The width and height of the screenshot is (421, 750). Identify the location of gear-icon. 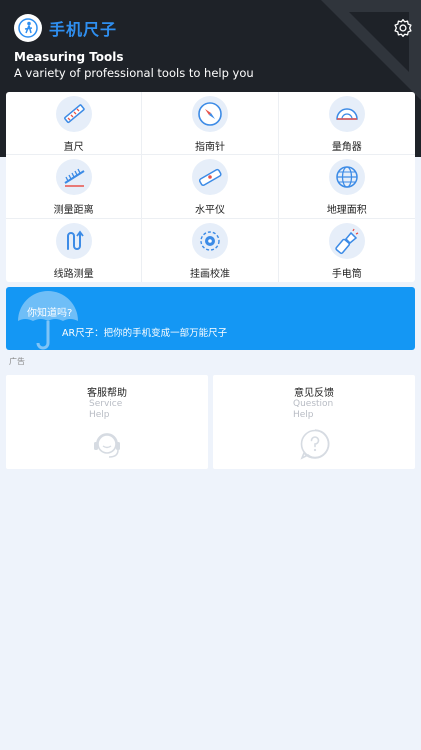
(403, 28).